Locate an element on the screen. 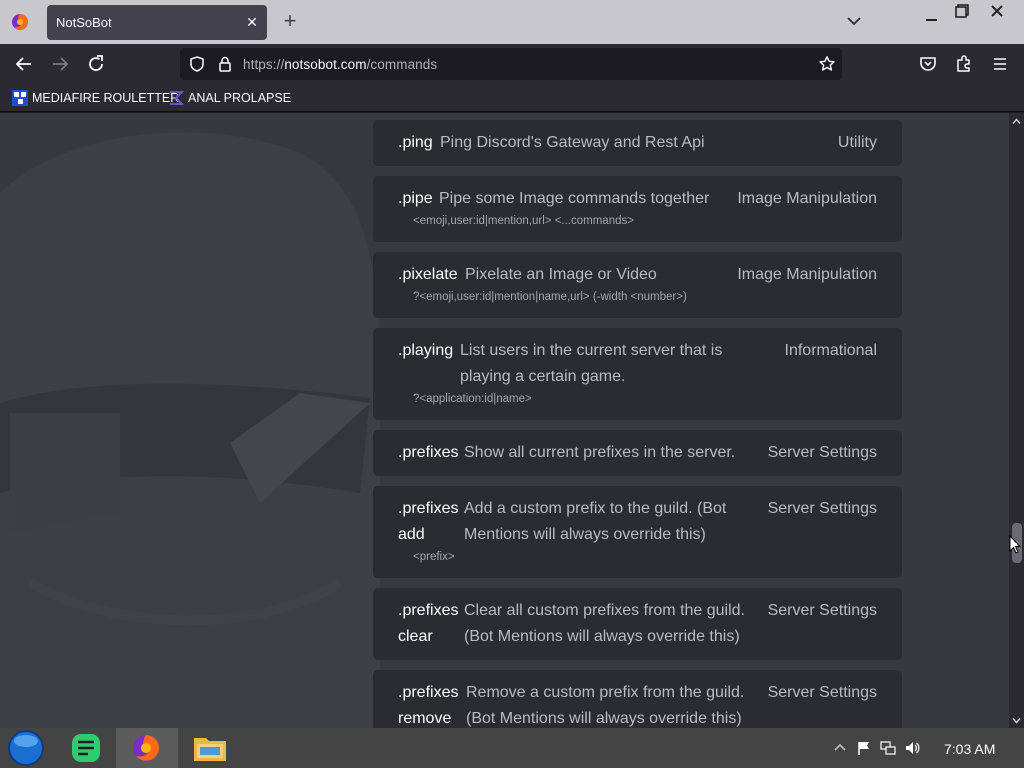 This screenshot has height=768, width=1024. list-all-tabs-chevron-icon is located at coordinates (854, 21).